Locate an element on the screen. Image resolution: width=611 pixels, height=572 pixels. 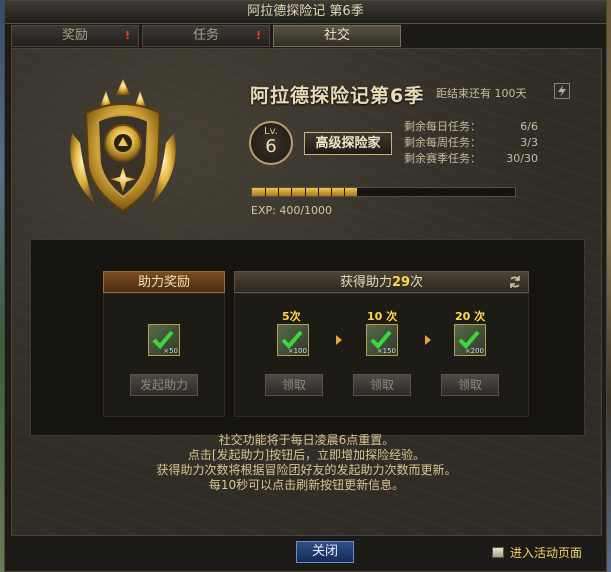
claim-button-20: 领取 is located at coordinates (470, 385).